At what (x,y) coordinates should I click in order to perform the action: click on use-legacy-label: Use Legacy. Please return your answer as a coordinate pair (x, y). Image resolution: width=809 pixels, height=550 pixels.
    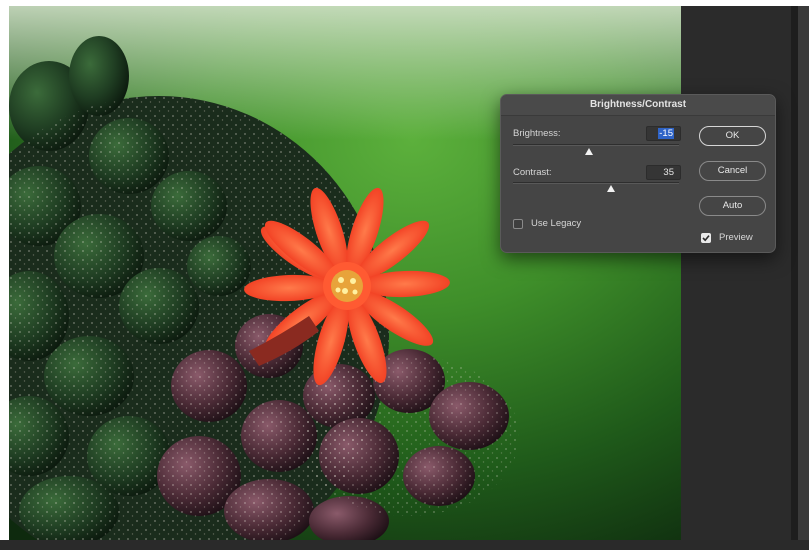
    Looking at the image, I should click on (556, 223).